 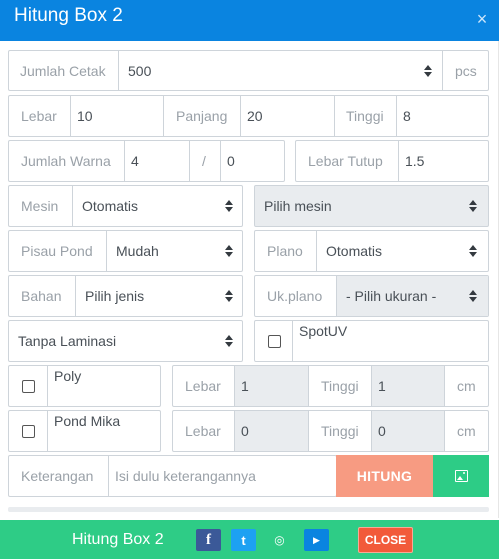 I want to click on jumlah-cetak-unit: pcs, so click(x=466, y=70).